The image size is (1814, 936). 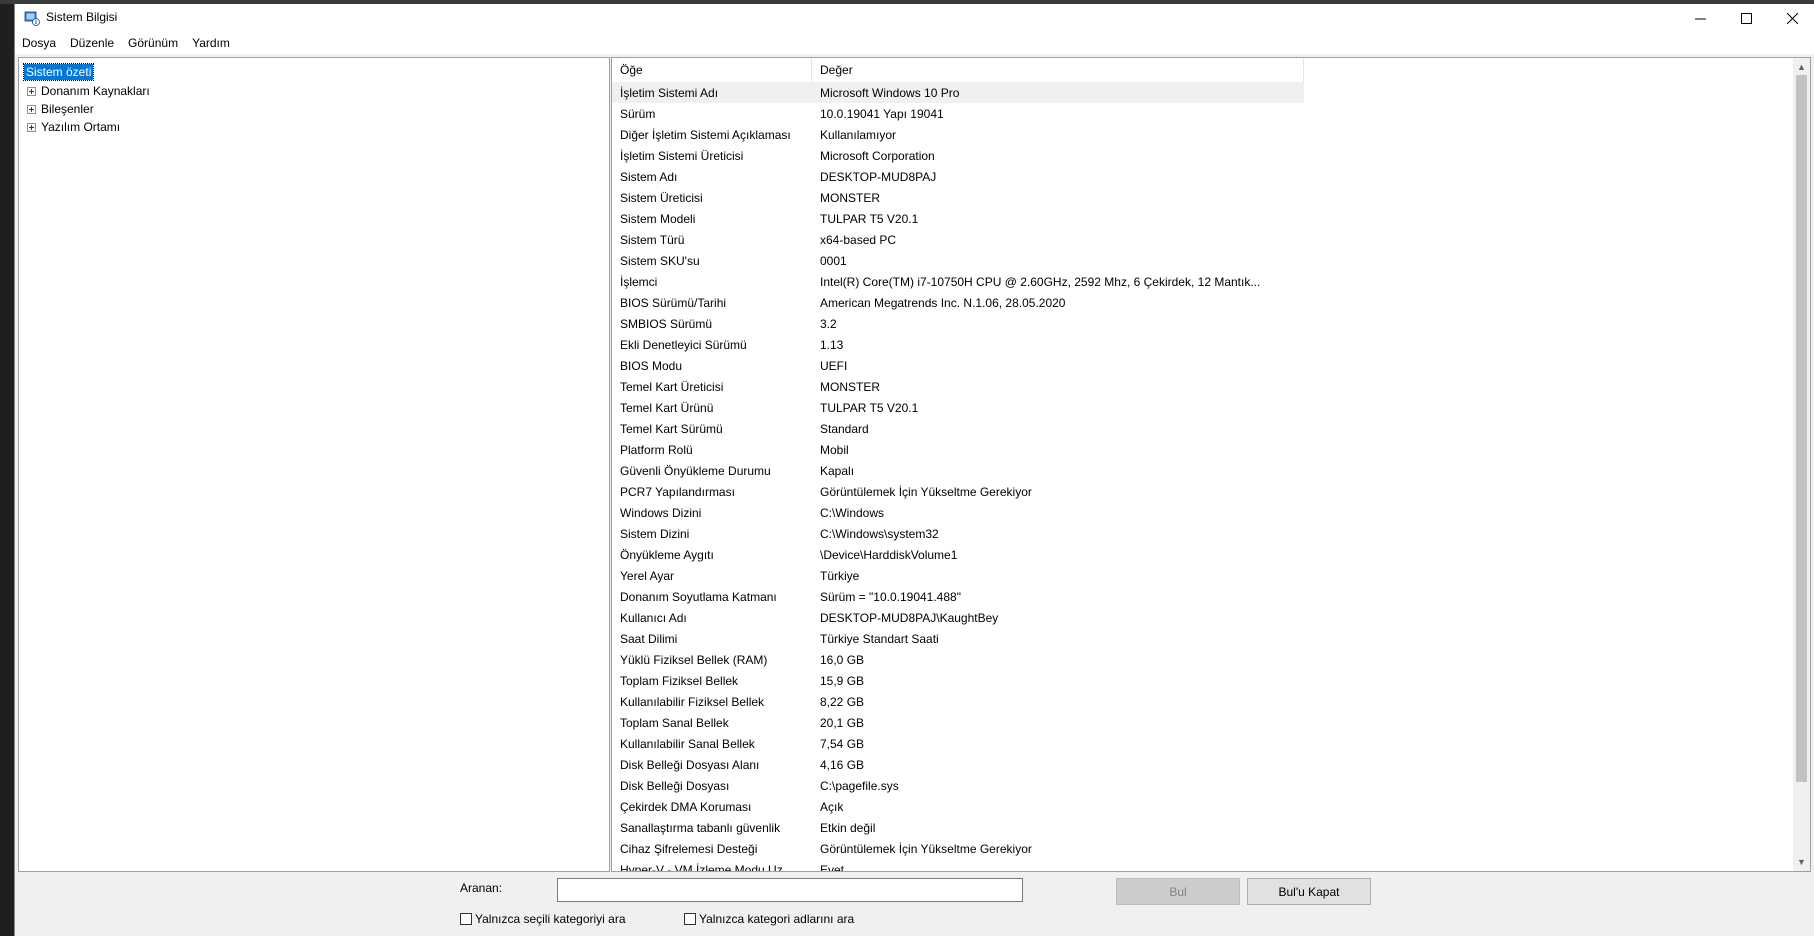 I want to click on table-row: Disk Belleği Dosyası Alanı 4,16 GB, so click(x=958, y=764).